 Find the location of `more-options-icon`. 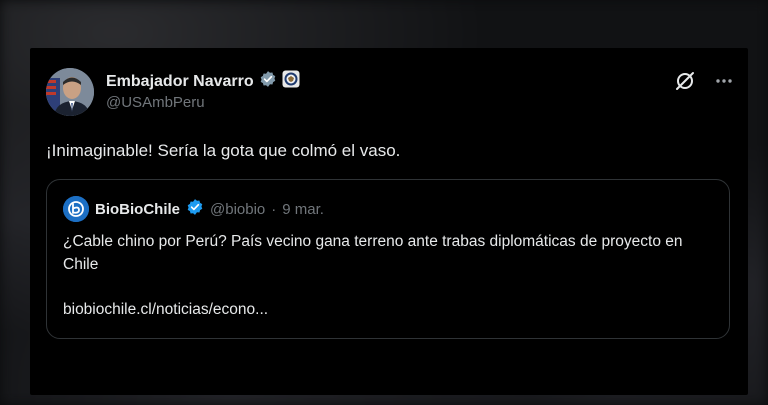

more-options-icon is located at coordinates (724, 83).